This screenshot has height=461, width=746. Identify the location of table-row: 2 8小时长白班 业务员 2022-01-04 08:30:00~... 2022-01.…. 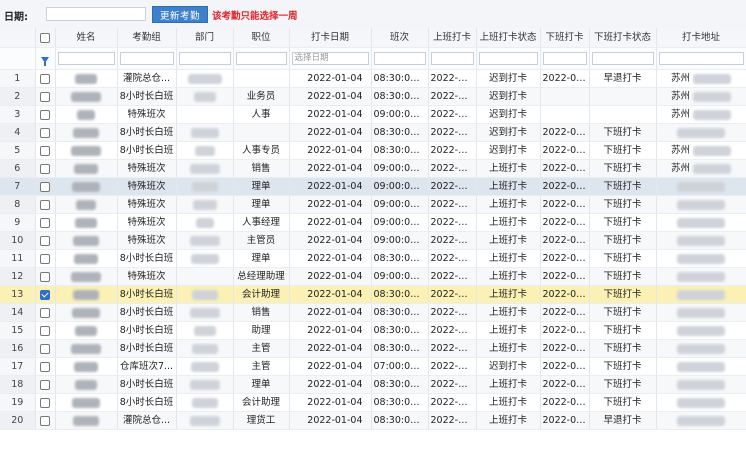
(373, 96).